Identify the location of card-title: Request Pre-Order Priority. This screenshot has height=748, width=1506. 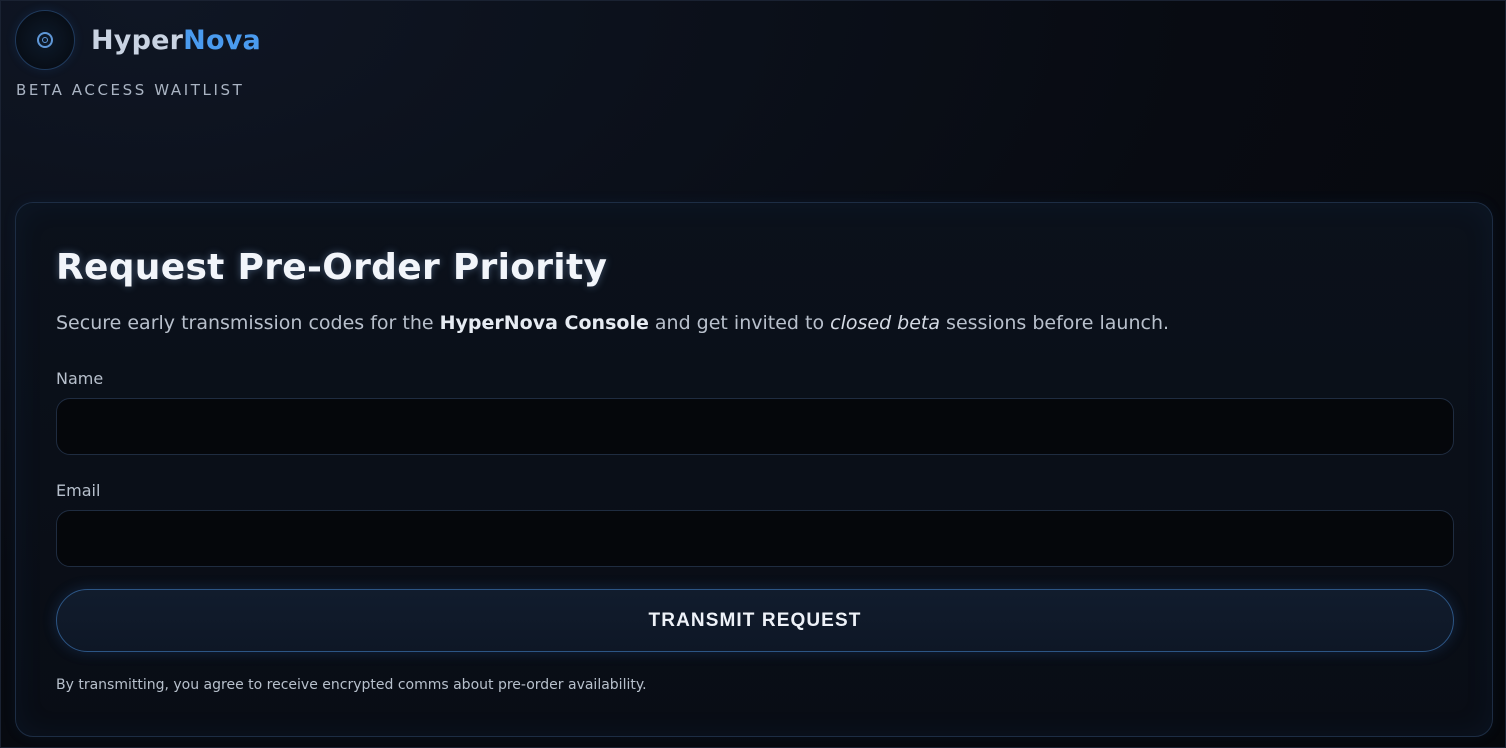
(332, 267).